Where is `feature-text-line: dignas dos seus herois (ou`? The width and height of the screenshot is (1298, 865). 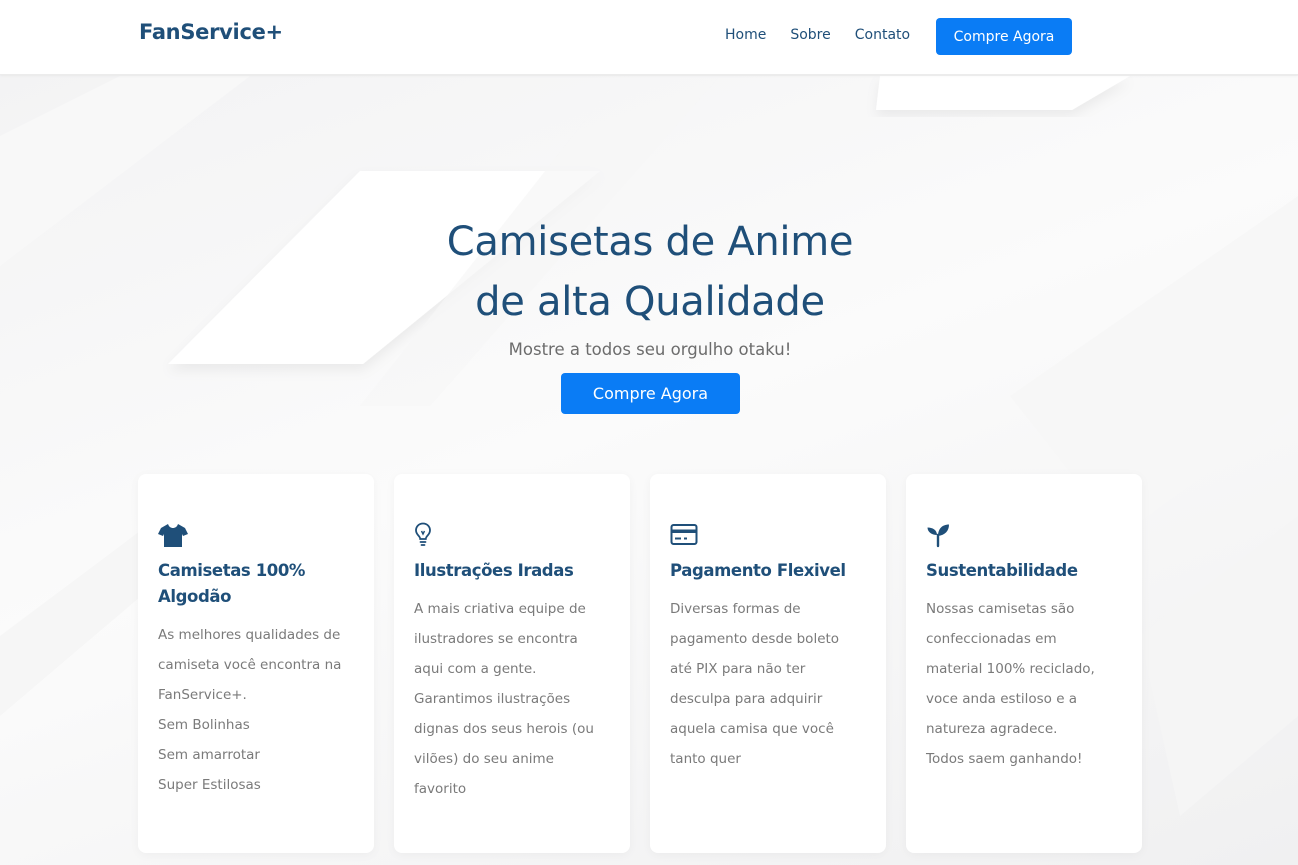 feature-text-line: dignas dos seus herois (ou is located at coordinates (504, 729).